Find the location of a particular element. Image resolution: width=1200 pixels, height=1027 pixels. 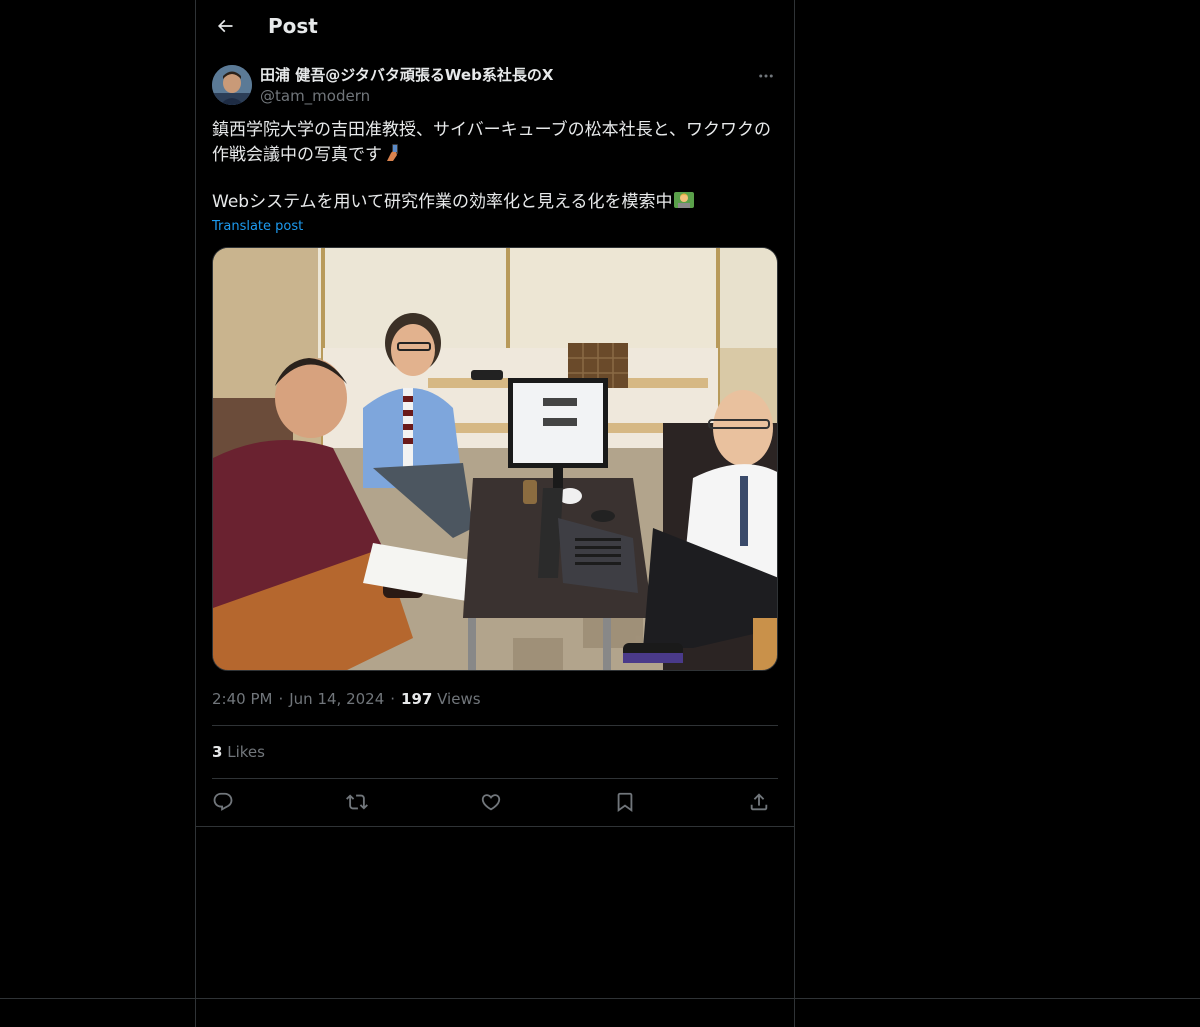

reply-button is located at coordinates (224, 803).